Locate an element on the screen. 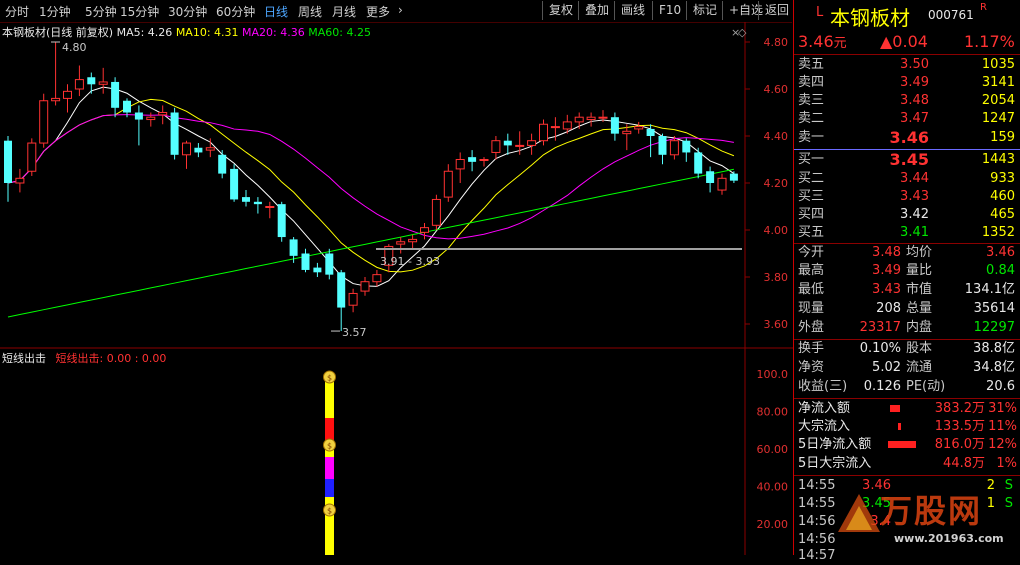 The image size is (1020, 565). fundamental-row: 收益(三) 0.126 PE(动) 20.6 is located at coordinates (906, 386).